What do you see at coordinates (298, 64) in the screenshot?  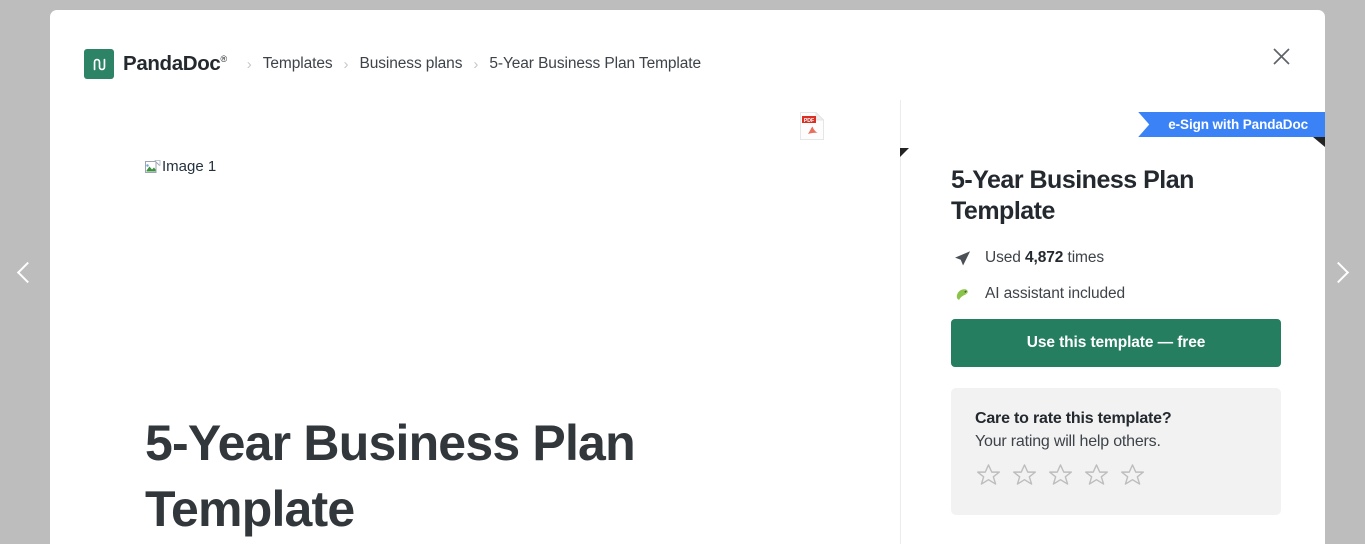 I see `breadcrumb-item-templates: Templates` at bounding box center [298, 64].